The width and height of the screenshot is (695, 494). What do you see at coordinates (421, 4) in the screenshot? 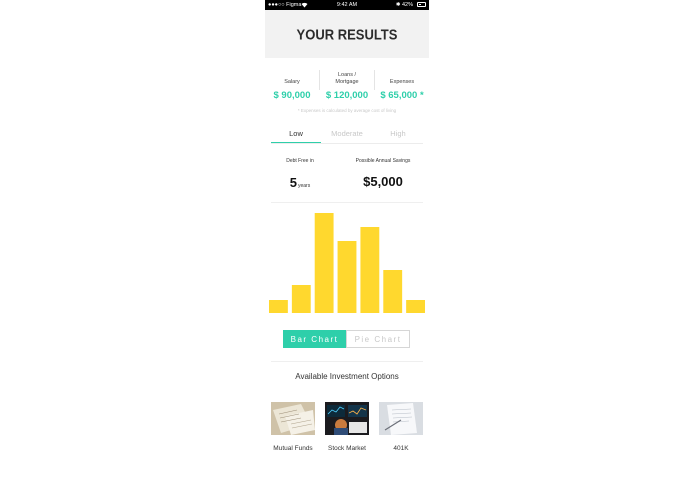
I see `battery-icon` at bounding box center [421, 4].